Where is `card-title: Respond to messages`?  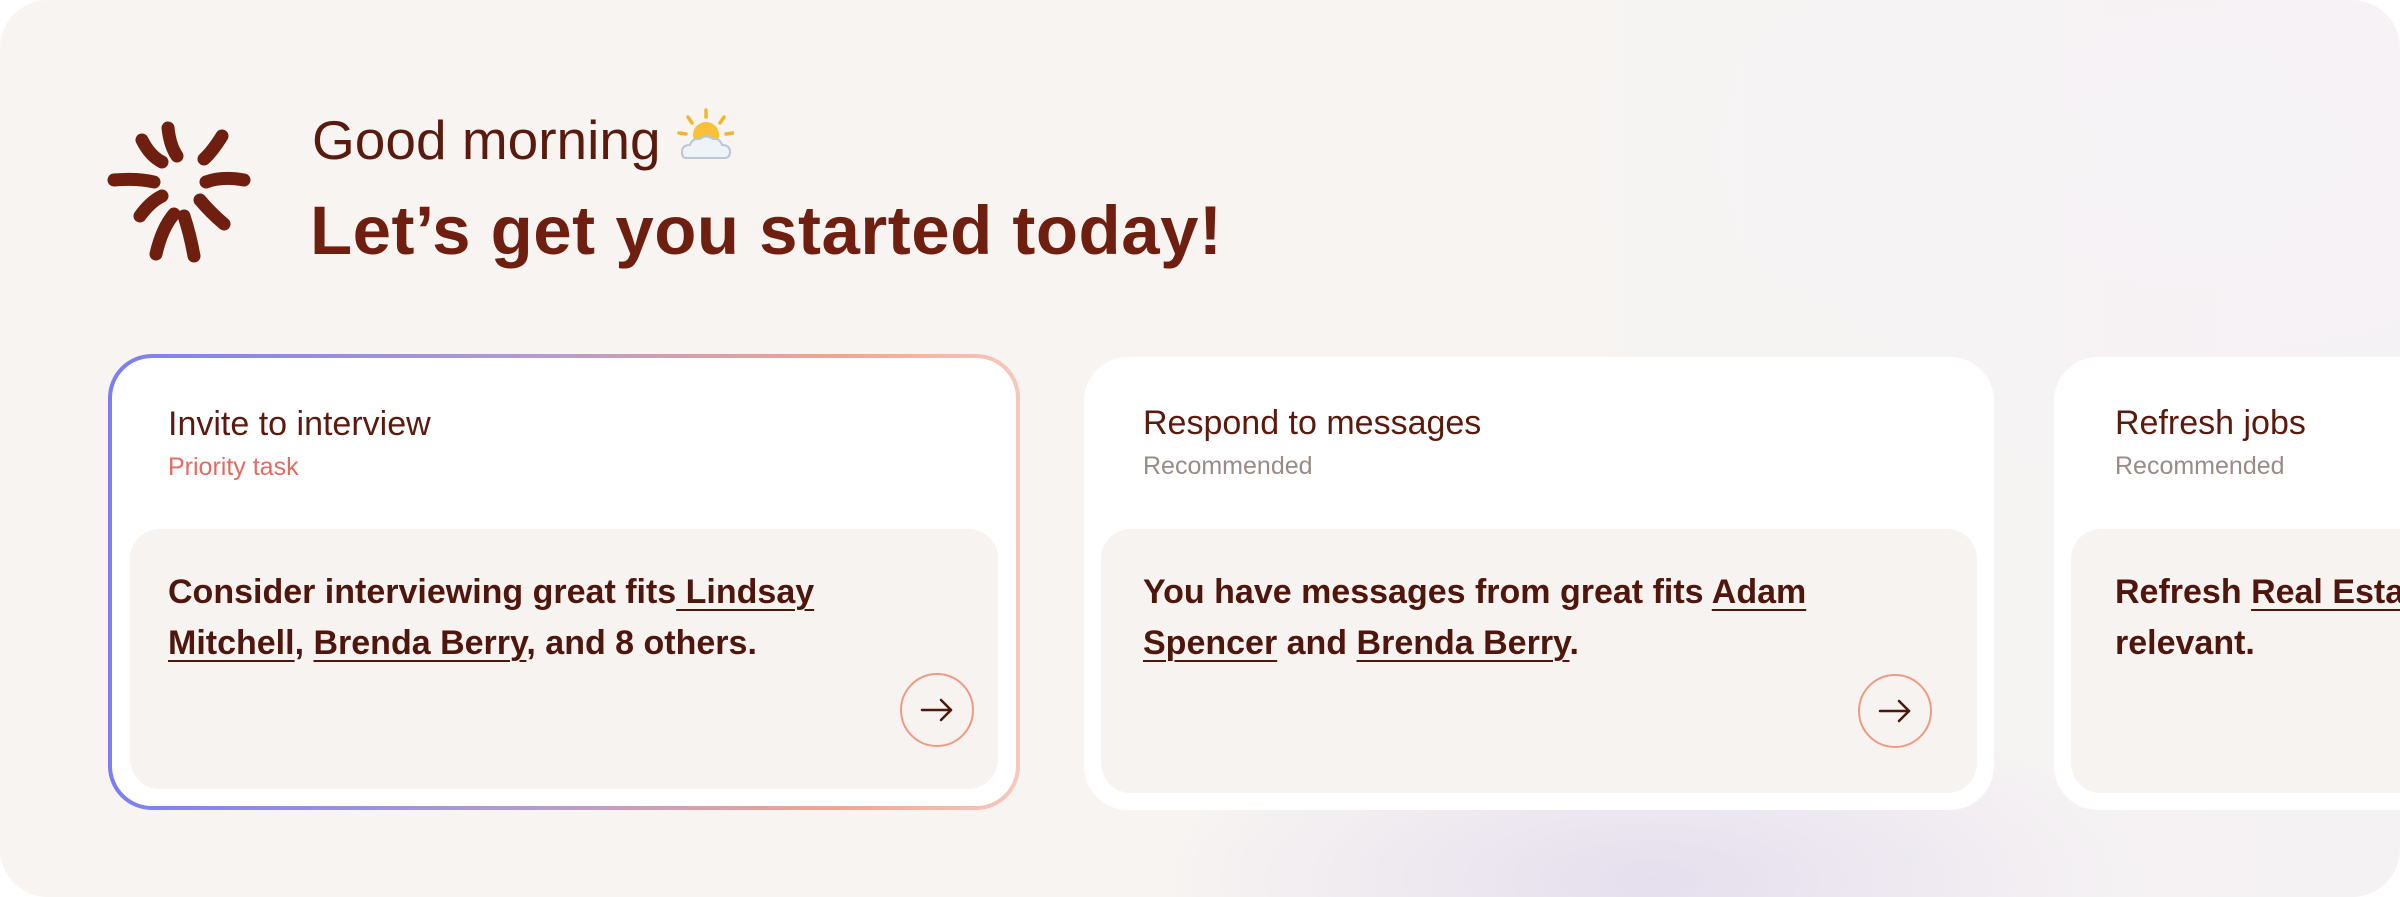
card-title: Respond to messages is located at coordinates (1312, 423).